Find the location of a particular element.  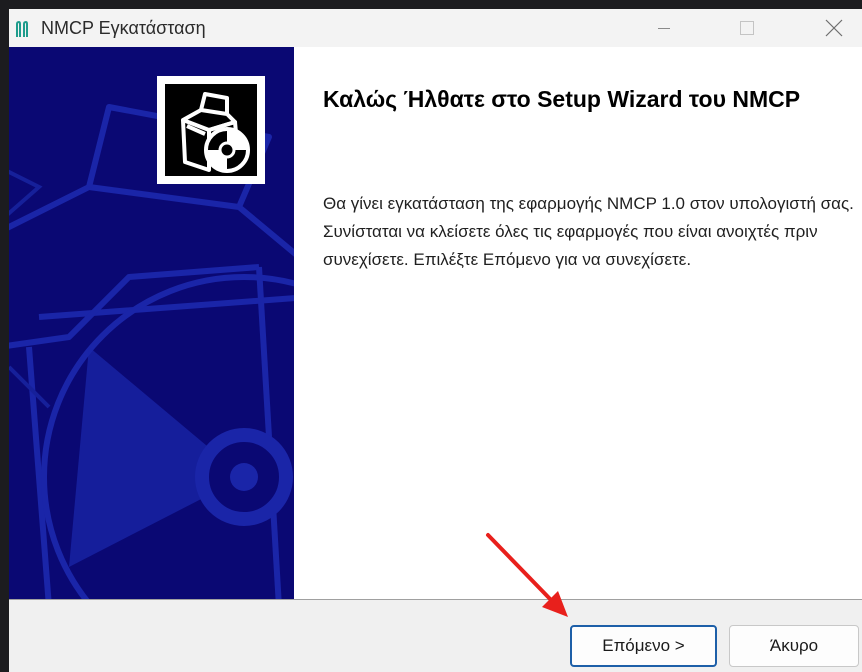

maximize-icon is located at coordinates (747, 28).